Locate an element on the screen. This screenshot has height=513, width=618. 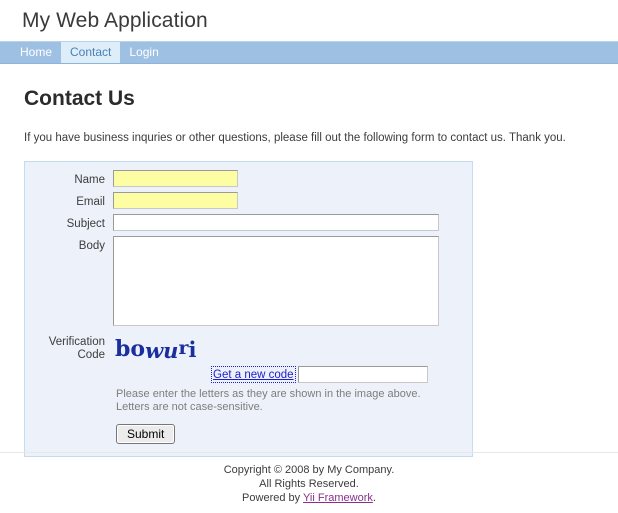
form-row-subject: Subject is located at coordinates (248, 222).